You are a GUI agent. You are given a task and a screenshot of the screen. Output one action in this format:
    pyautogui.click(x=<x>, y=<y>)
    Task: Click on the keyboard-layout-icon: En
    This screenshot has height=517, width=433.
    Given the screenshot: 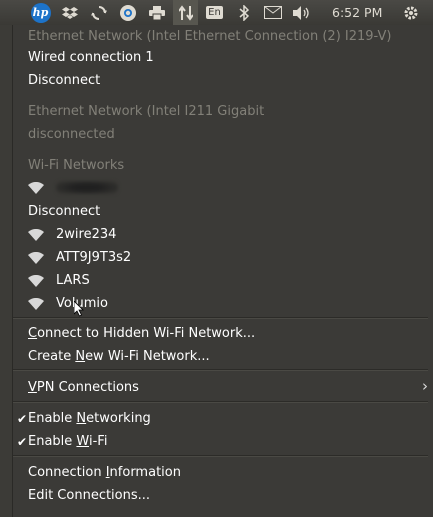 What is the action you would take?
    pyautogui.click(x=214, y=12)
    